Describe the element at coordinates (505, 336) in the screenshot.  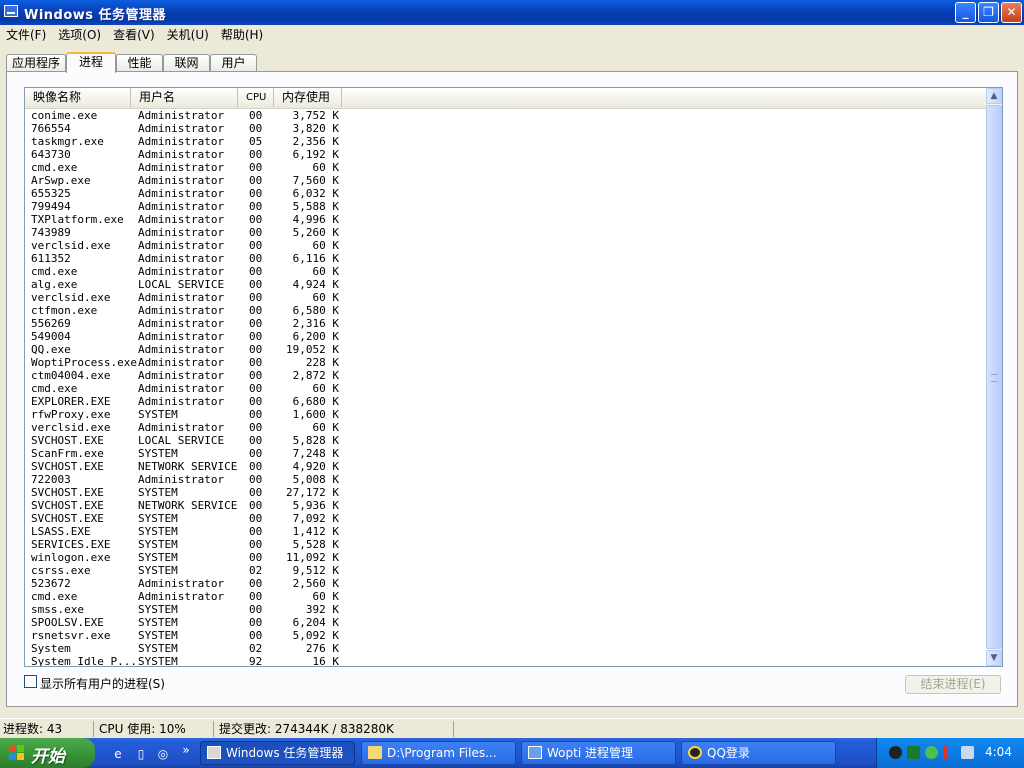
I see `process-row: 549004 Administrator 00 6,200 K` at that location.